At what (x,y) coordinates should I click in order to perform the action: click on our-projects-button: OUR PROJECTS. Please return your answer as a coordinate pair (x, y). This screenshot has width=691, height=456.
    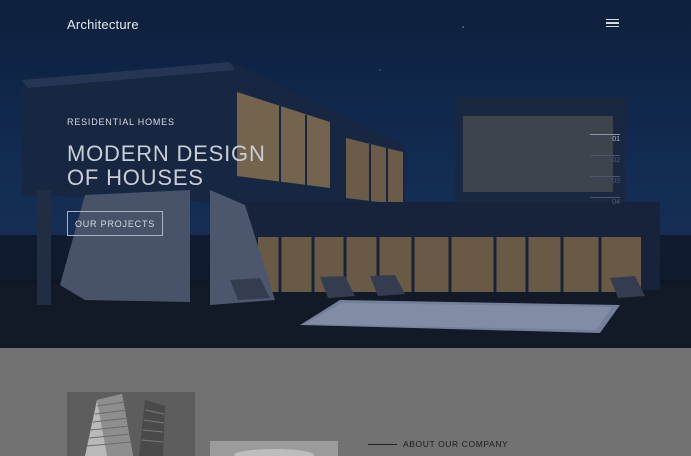
    Looking at the image, I should click on (115, 223).